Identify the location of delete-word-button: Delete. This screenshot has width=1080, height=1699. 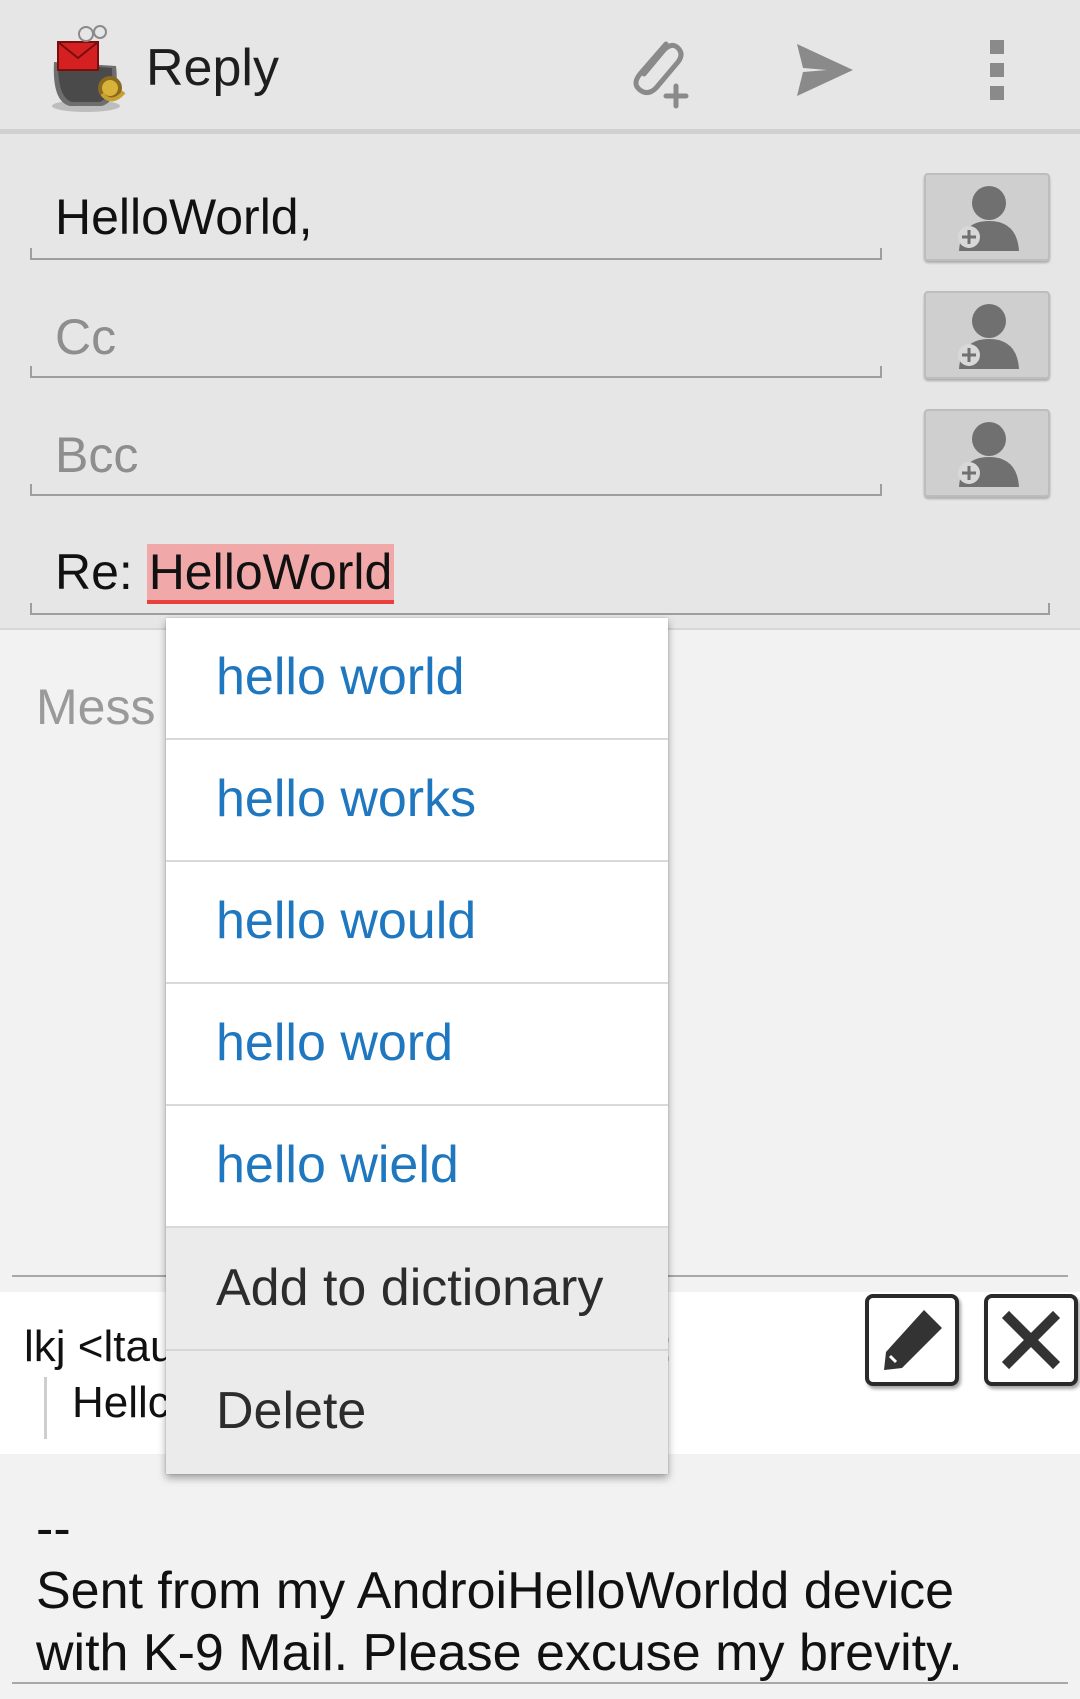
(417, 1412).